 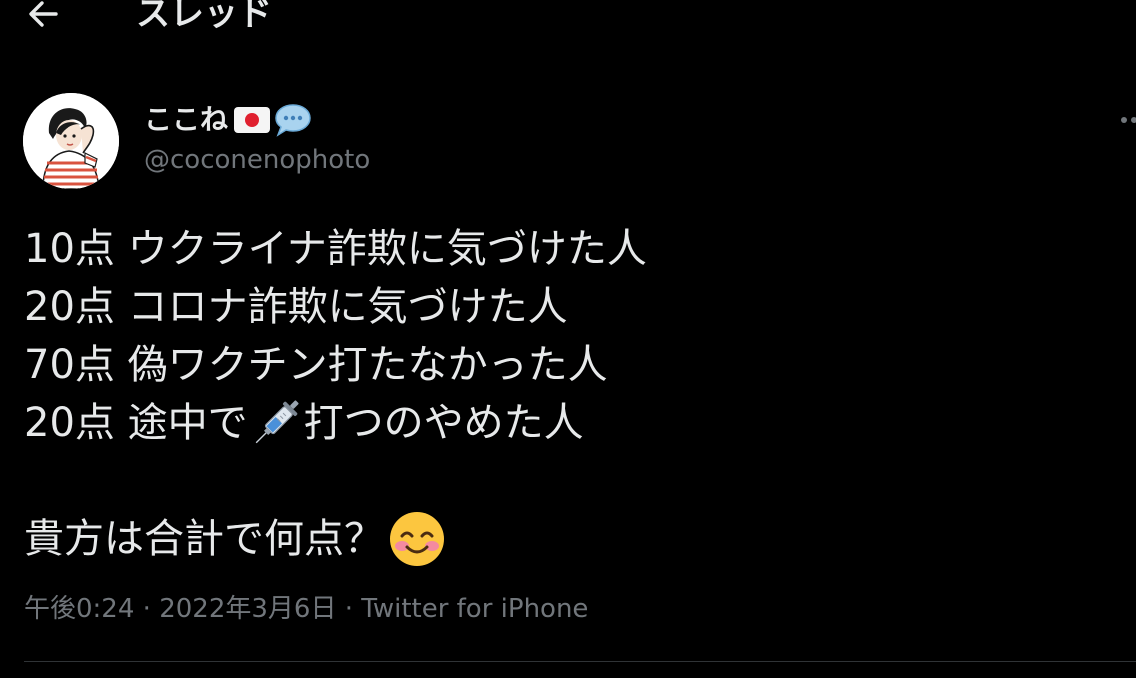 I want to click on tweet-line-4: 20点 途中で 打つのやめた人, so click(x=569, y=423).